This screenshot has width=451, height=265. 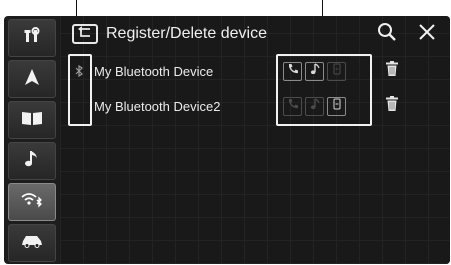 I want to click on list-item: My Bluetooth Device2, so click(x=255, y=106).